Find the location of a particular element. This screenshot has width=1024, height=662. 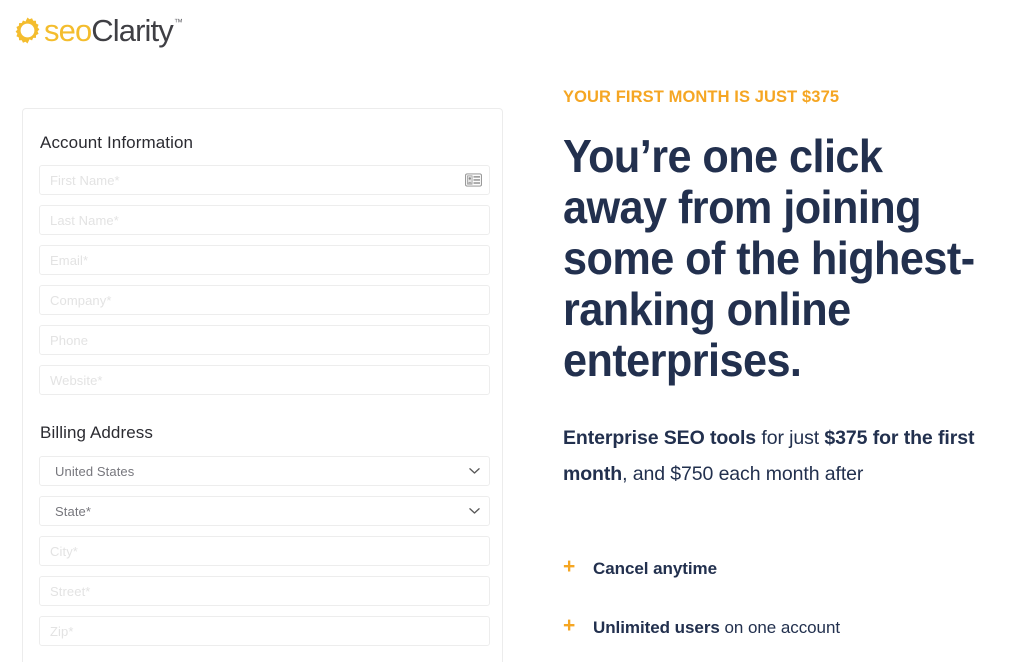

email-field: Email* is located at coordinates (264, 260).